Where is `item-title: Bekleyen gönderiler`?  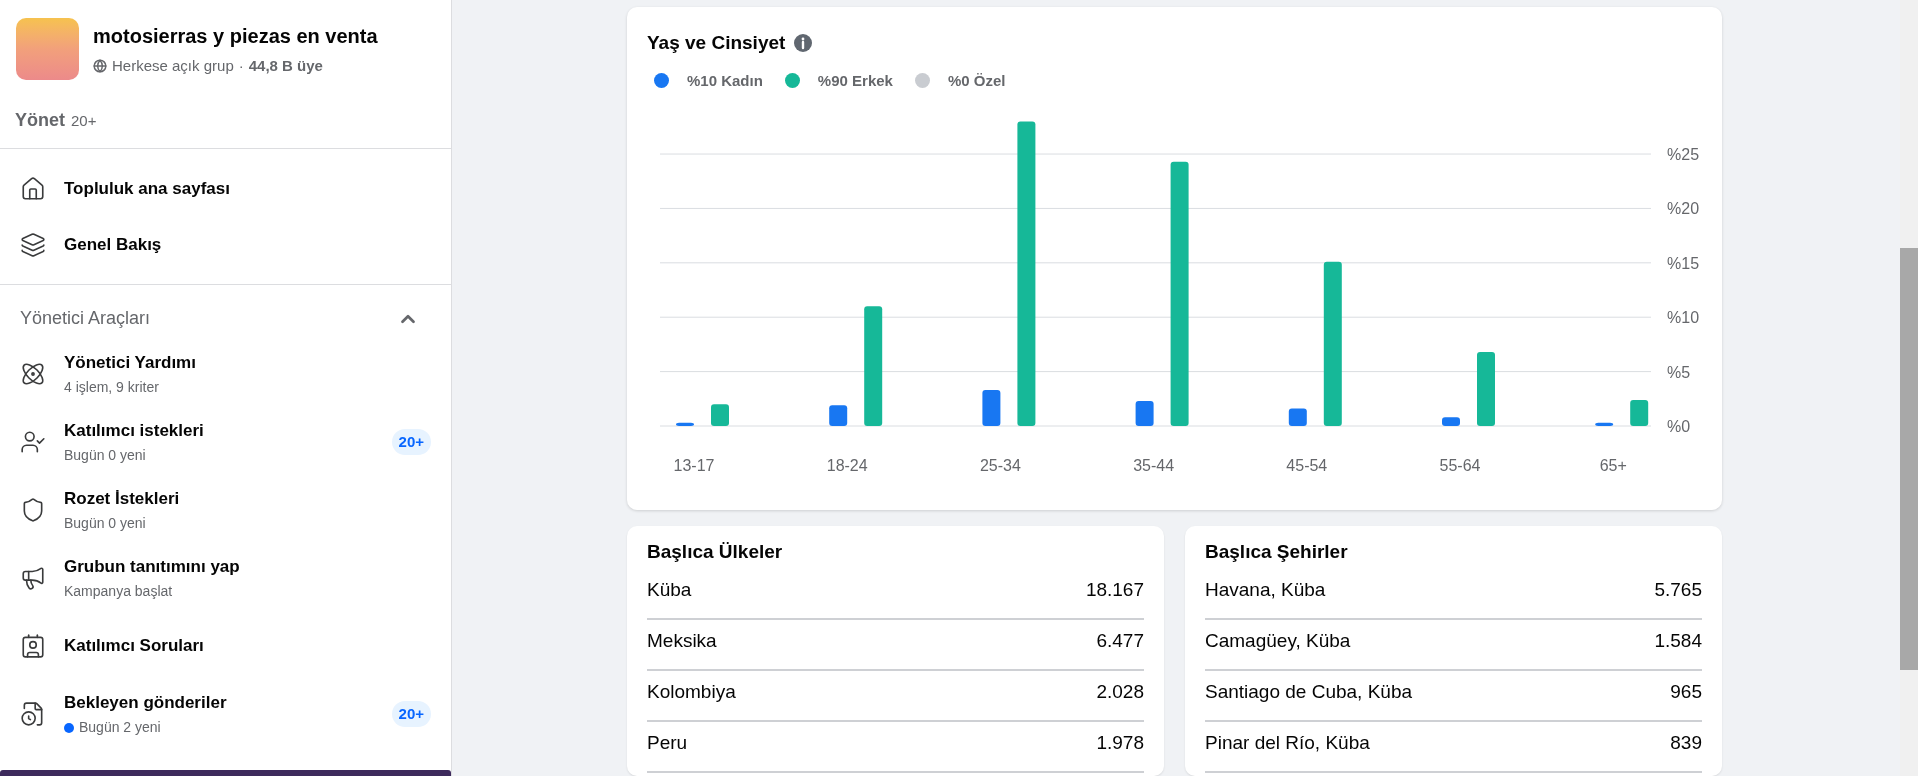 item-title: Bekleyen gönderiler is located at coordinates (146, 702).